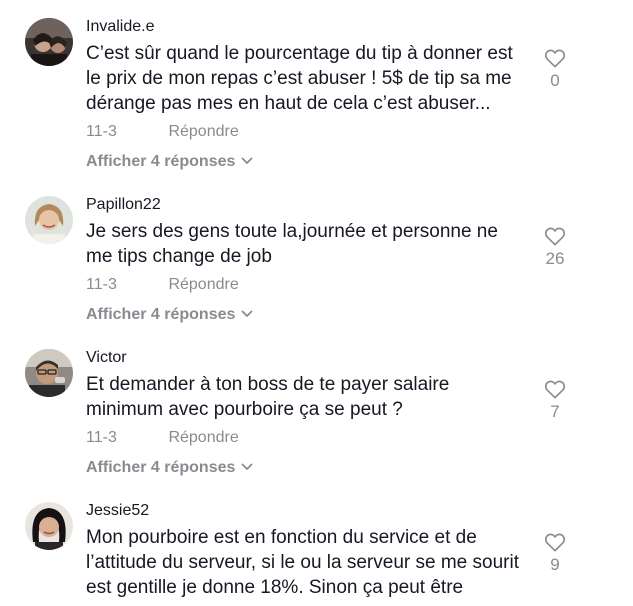 The image size is (633, 606). Describe the element at coordinates (106, 358) in the screenshot. I see `comment-username: Victor` at that location.